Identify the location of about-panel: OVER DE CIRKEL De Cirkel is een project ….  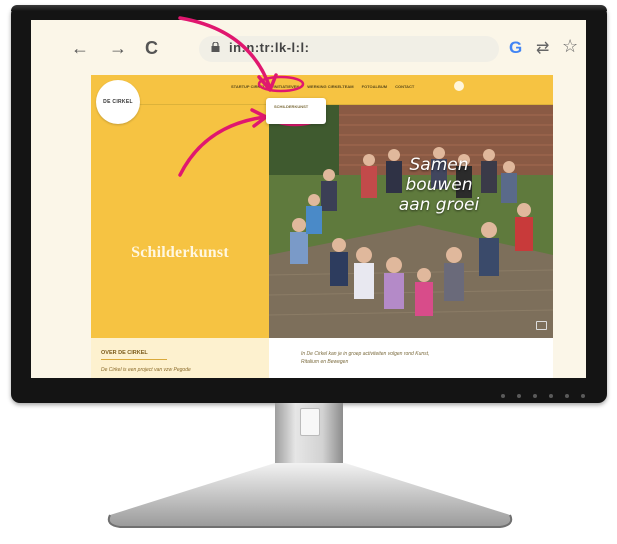
(180, 358).